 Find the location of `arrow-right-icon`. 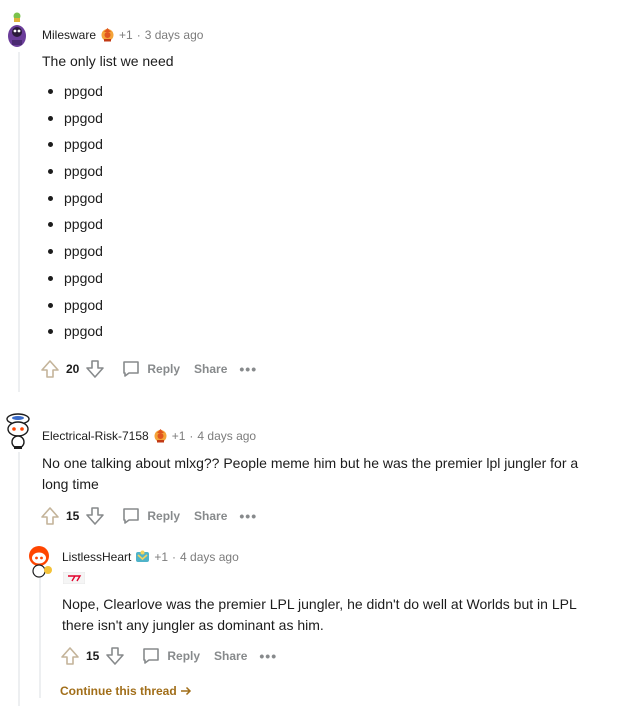

arrow-right-icon is located at coordinates (185, 691).